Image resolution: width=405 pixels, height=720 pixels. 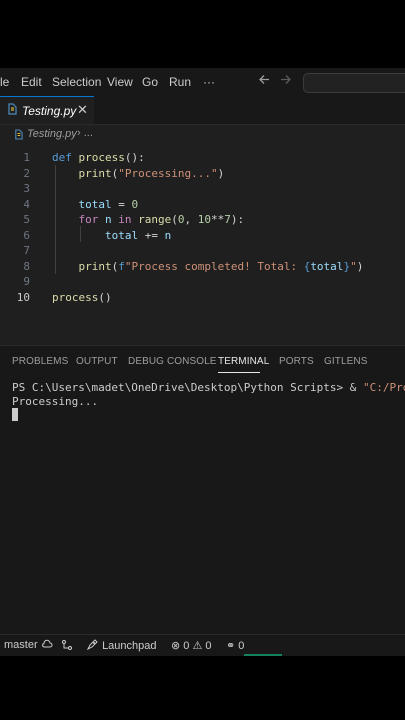 What do you see at coordinates (23, 297) in the screenshot?
I see `line-number-active: 10` at bounding box center [23, 297].